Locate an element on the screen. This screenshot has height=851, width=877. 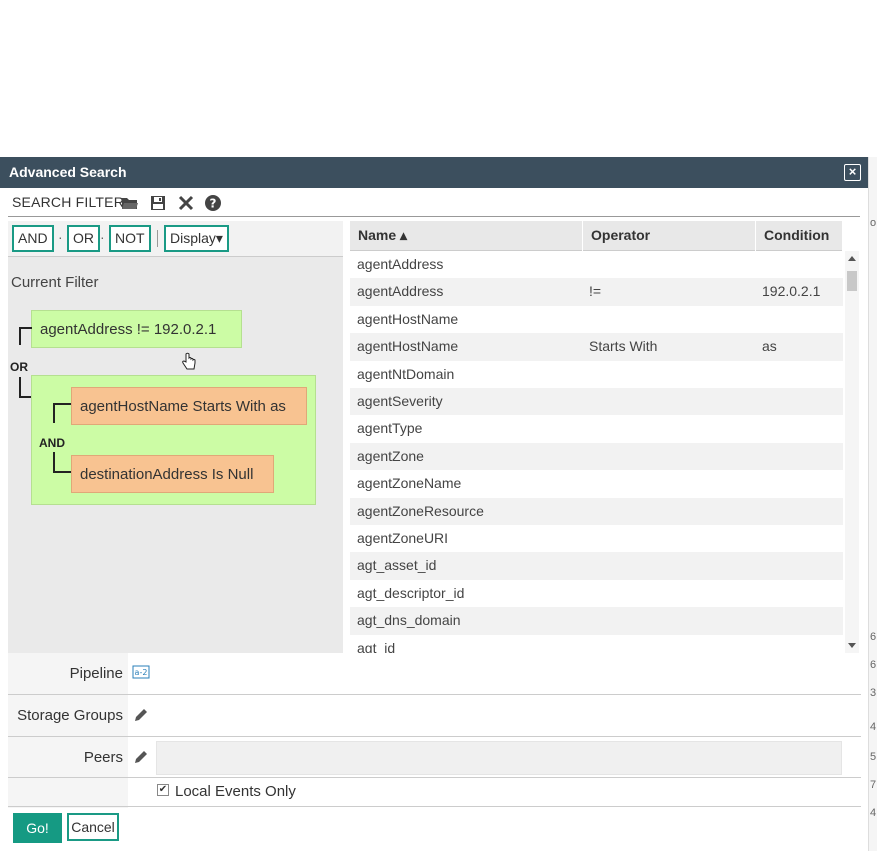
svg-text: a-2 is located at coordinates (141, 672).